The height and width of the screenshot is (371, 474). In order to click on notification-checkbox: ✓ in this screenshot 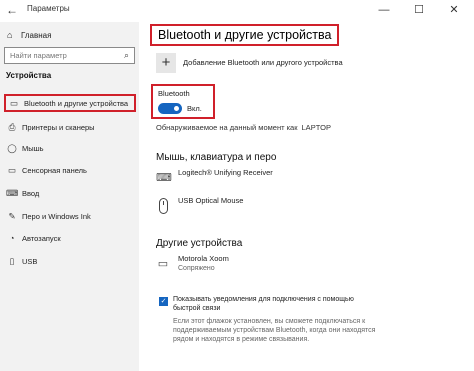, I will do `click(163, 301)`.